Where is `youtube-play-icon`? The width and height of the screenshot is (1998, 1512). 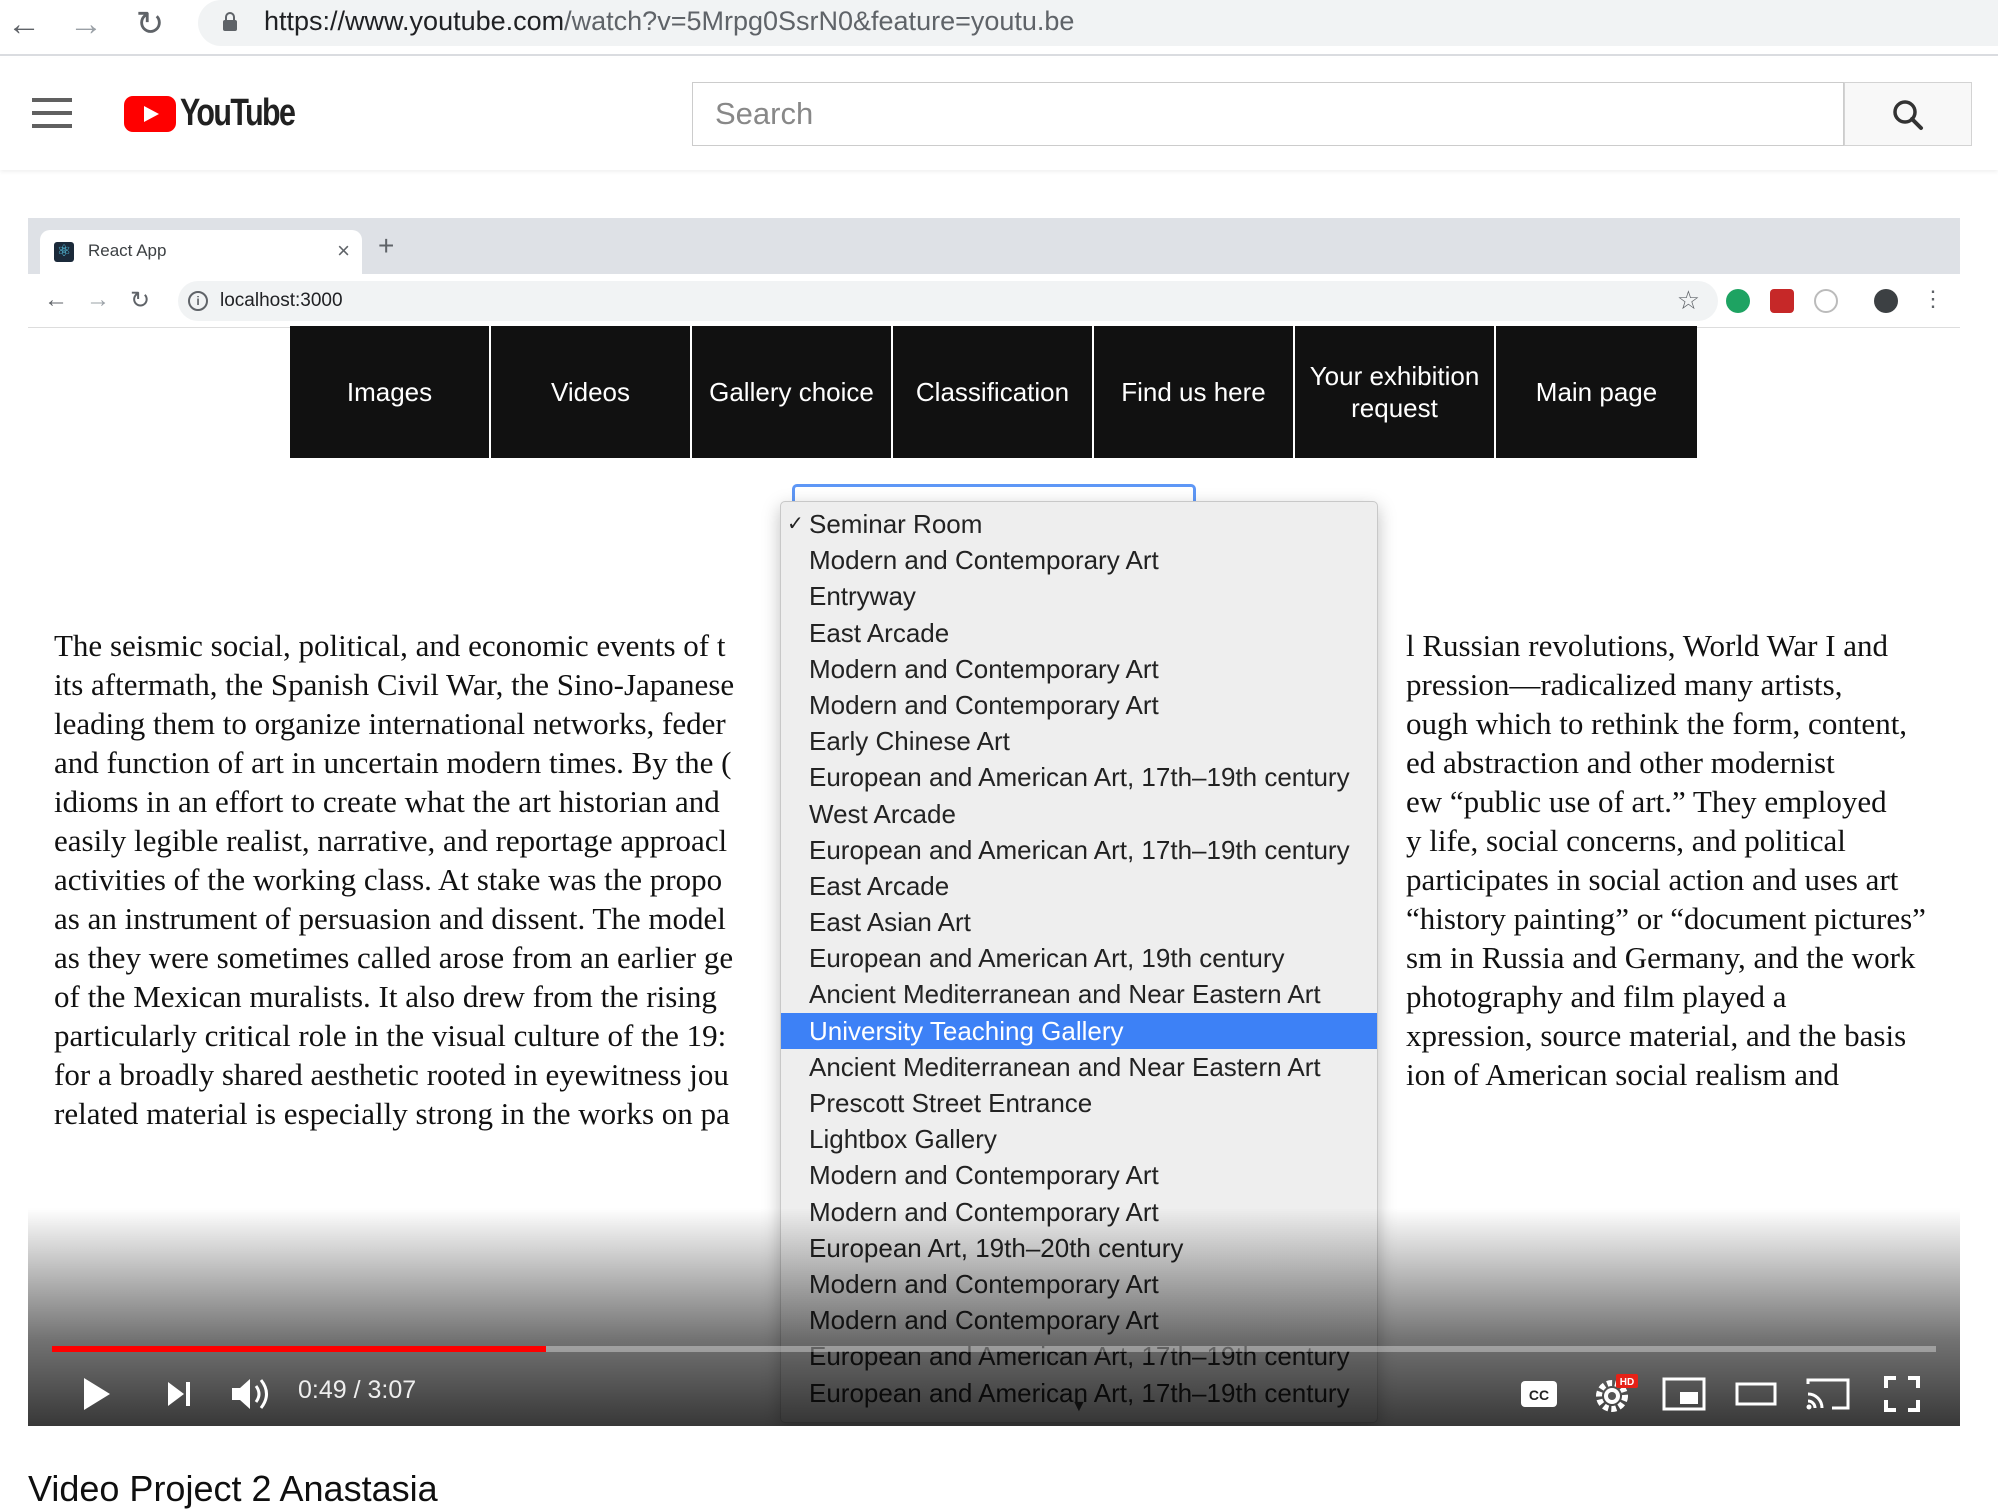
youtube-play-icon is located at coordinates (150, 114).